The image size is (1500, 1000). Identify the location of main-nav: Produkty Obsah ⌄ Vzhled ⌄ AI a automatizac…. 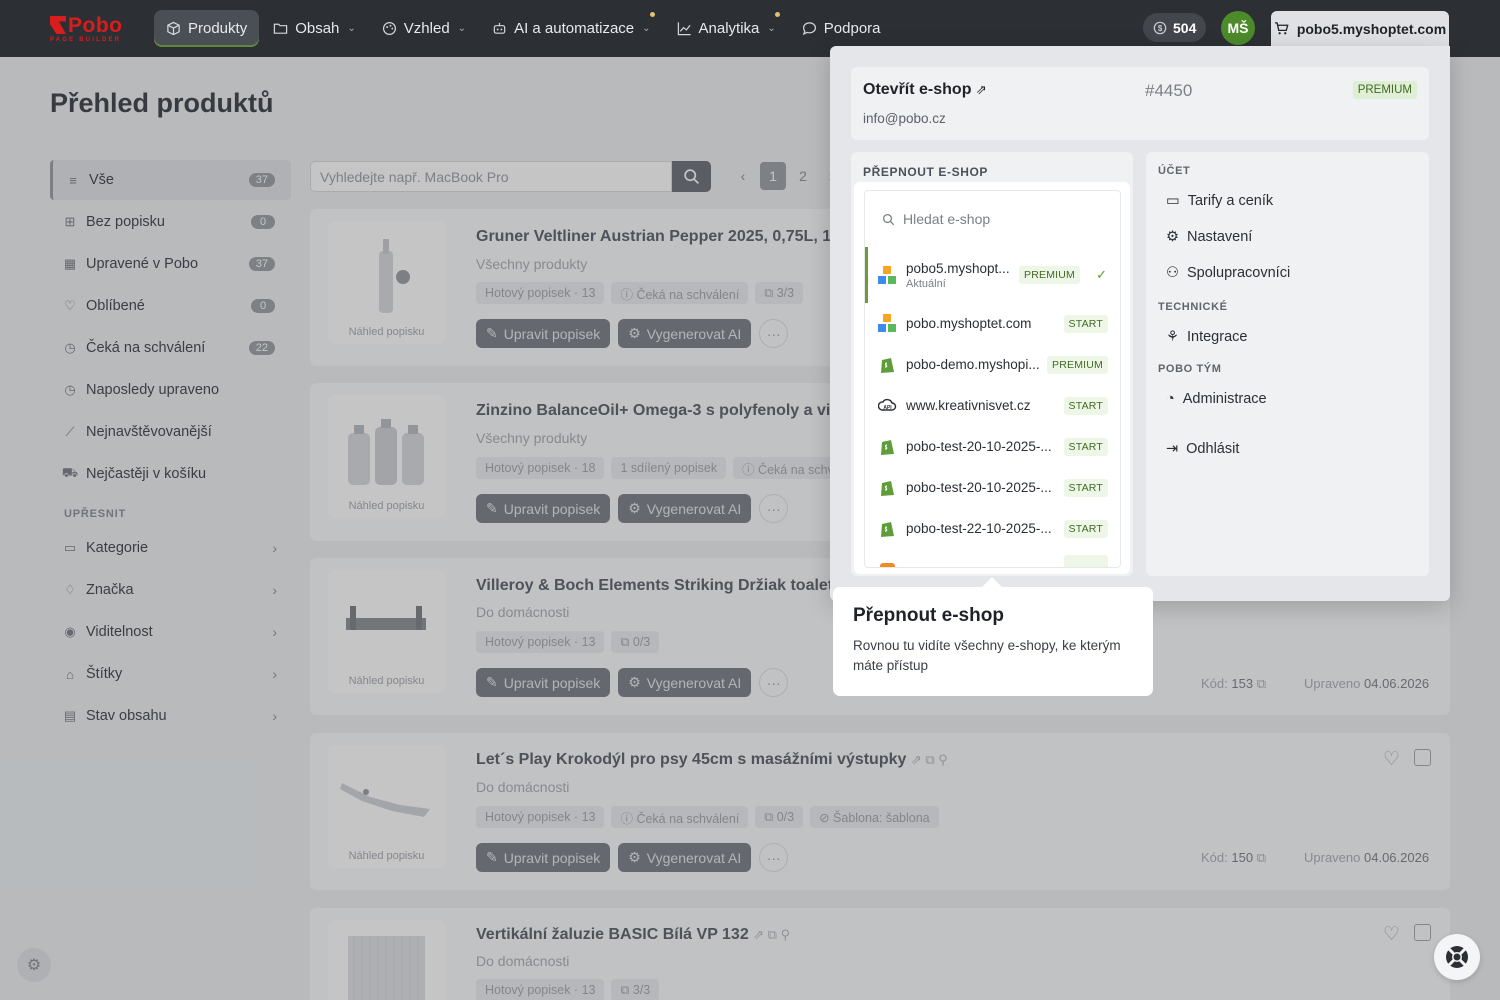
(523, 28).